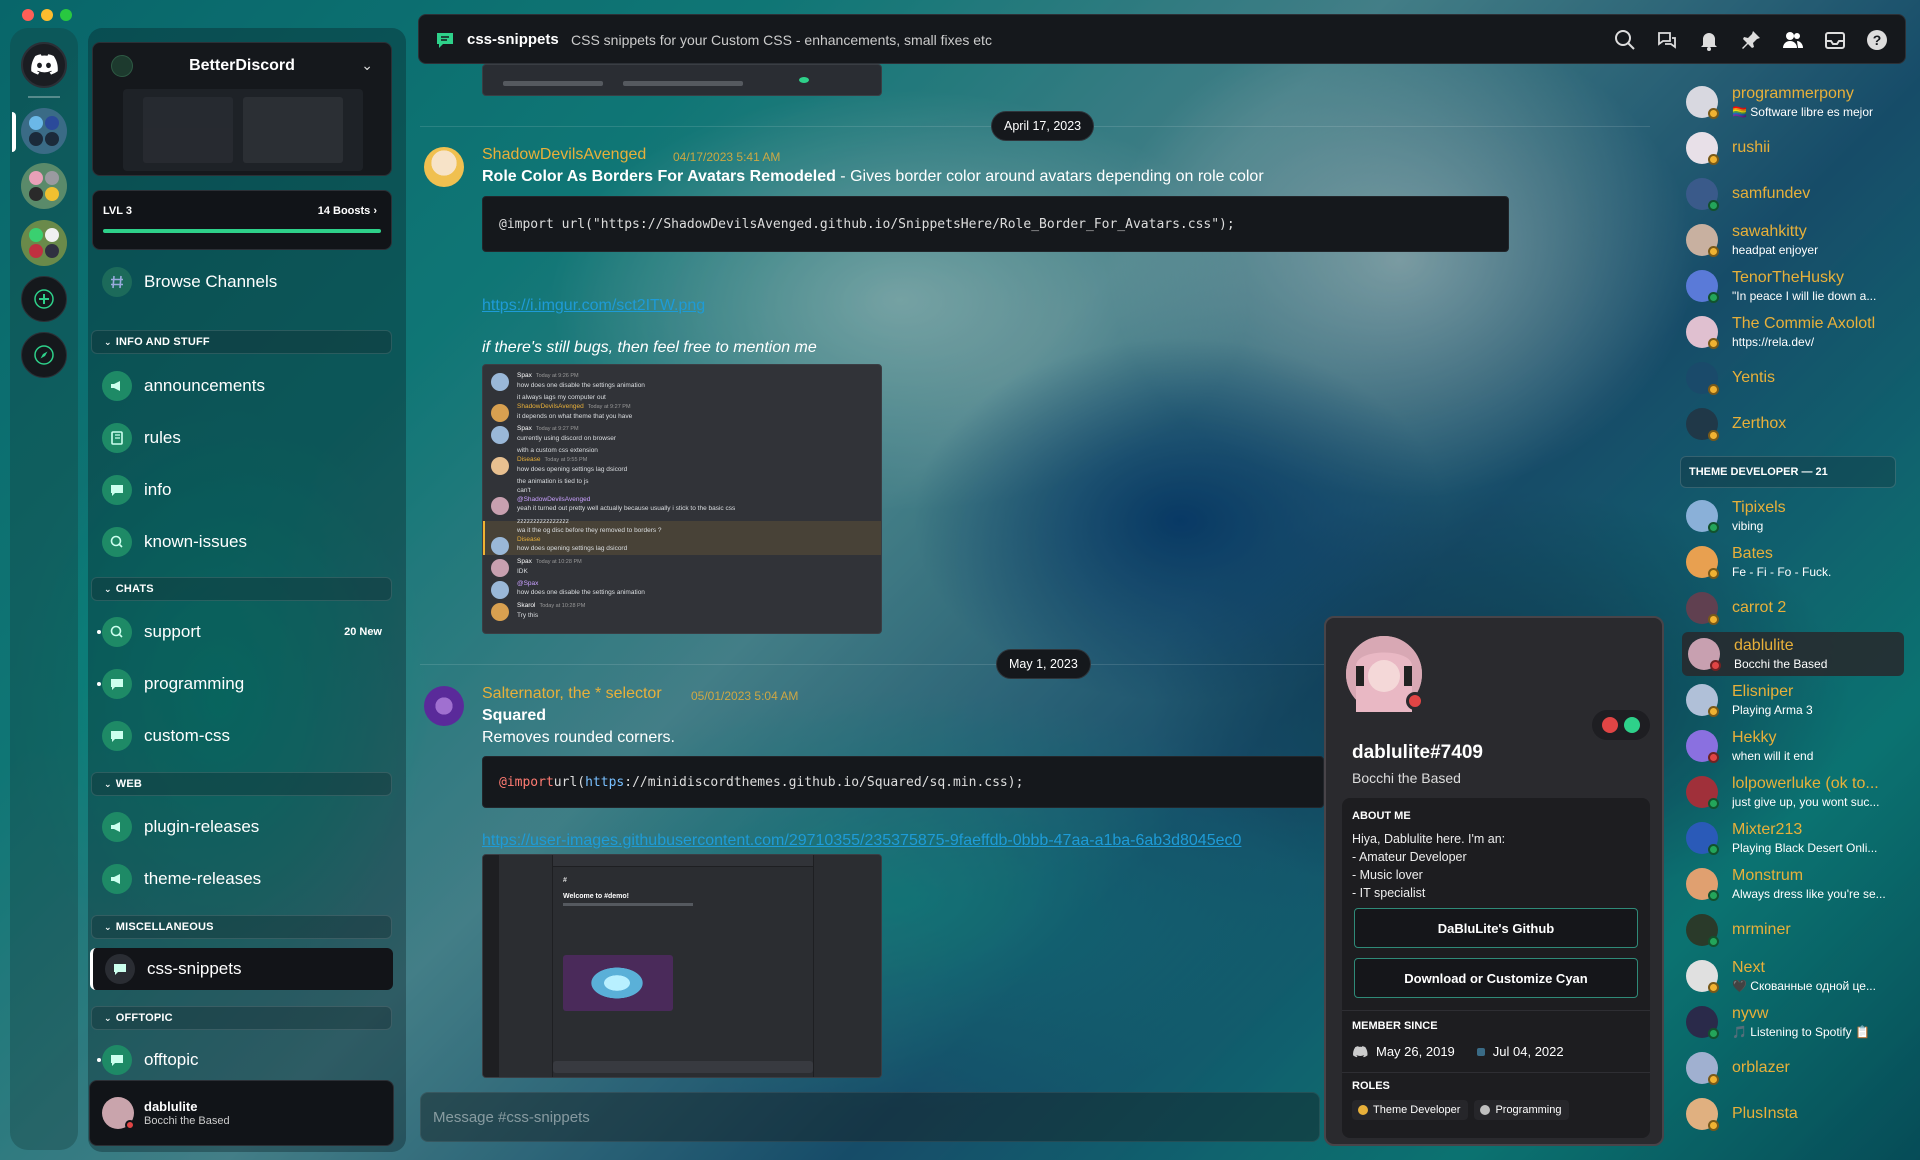  What do you see at coordinates (66, 15) in the screenshot?
I see `maximize-window-button` at bounding box center [66, 15].